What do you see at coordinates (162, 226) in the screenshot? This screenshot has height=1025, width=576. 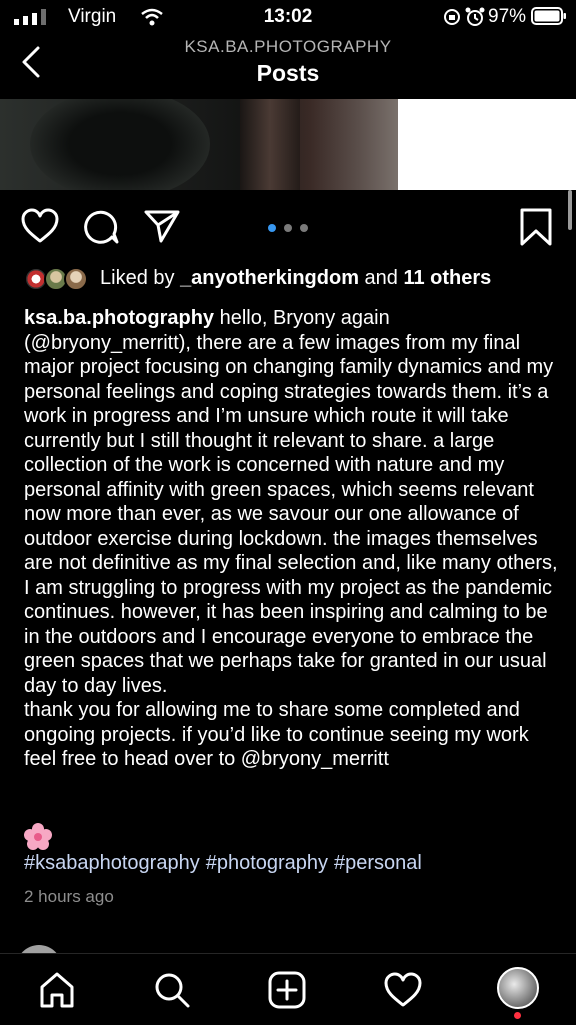 I see `paper-plane-icon` at bounding box center [162, 226].